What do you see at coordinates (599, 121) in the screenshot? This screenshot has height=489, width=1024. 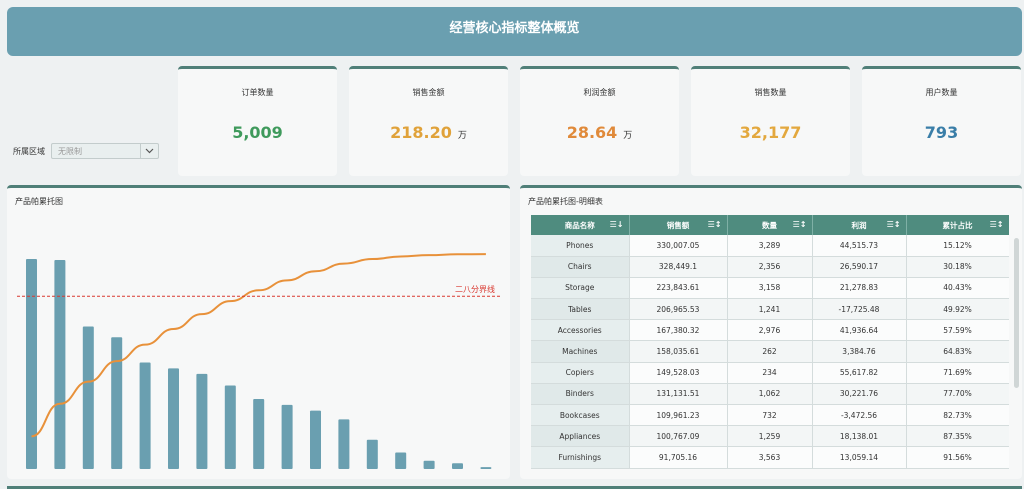 I see `kpi-card-profit: 利润金额 28.64 万` at bounding box center [599, 121].